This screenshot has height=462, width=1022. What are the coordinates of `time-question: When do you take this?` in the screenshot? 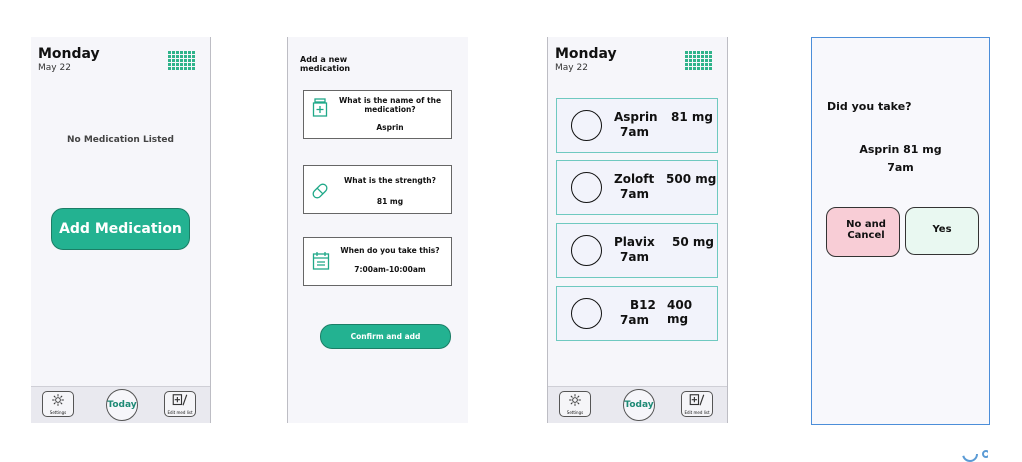 It's located at (390, 250).